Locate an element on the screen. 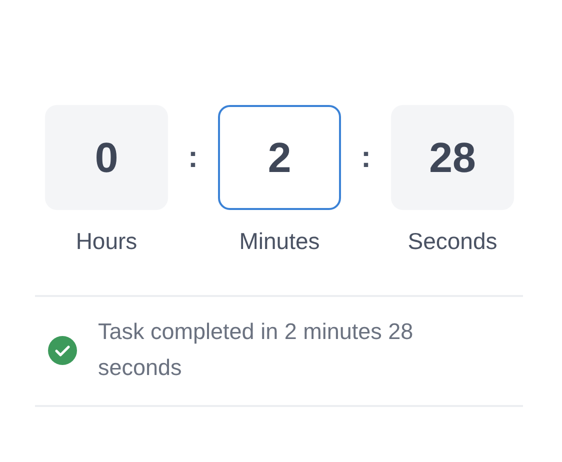  time-label: Hours is located at coordinates (107, 241).